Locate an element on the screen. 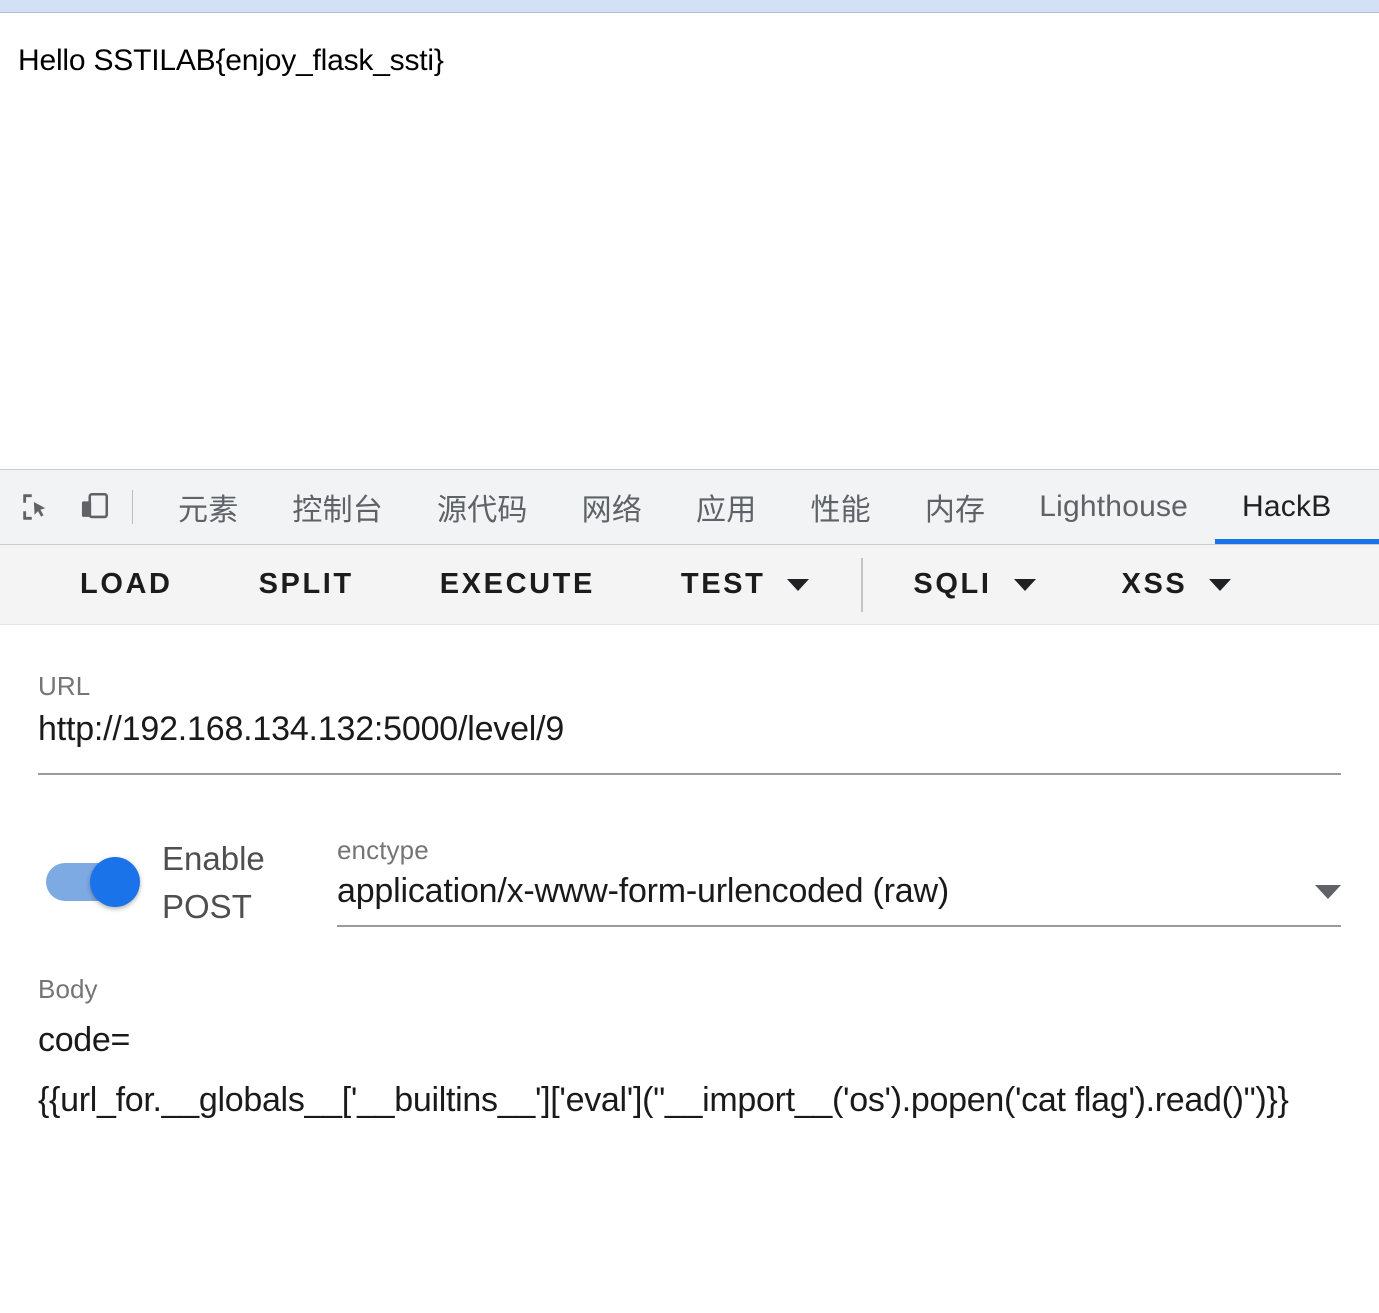  tab-lighthouse: Lighthouse is located at coordinates (1113, 507).